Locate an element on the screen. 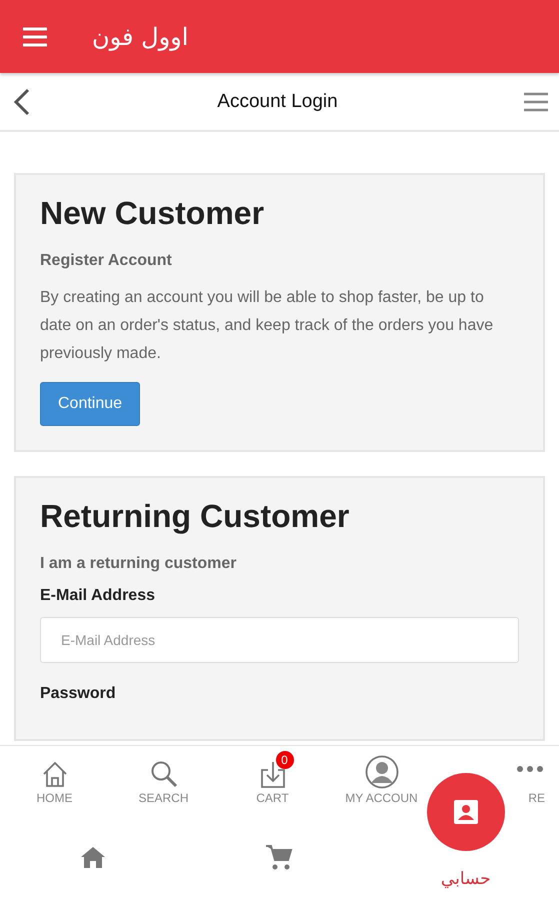 The image size is (559, 900). nav-label: HOME is located at coordinates (54, 798).